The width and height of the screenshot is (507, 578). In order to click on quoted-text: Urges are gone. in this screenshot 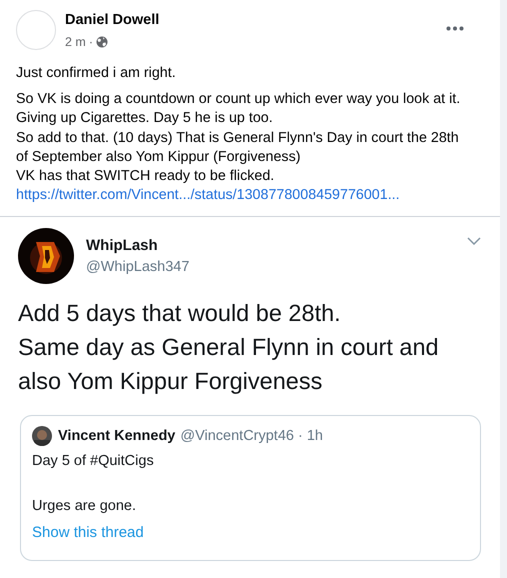, I will do `click(84, 506)`.